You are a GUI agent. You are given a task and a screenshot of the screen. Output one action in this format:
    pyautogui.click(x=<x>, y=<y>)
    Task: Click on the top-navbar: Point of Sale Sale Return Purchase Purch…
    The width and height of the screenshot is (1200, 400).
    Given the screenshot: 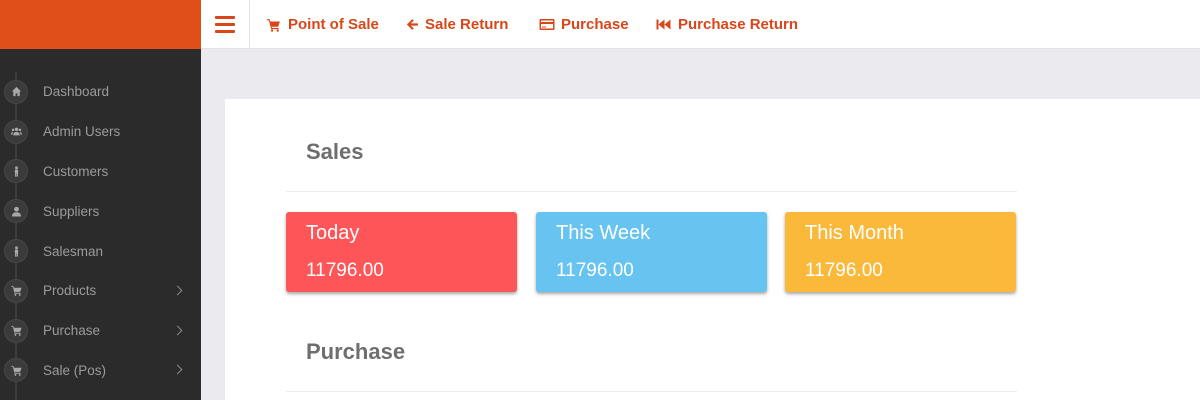 What is the action you would take?
    pyautogui.click(x=700, y=24)
    